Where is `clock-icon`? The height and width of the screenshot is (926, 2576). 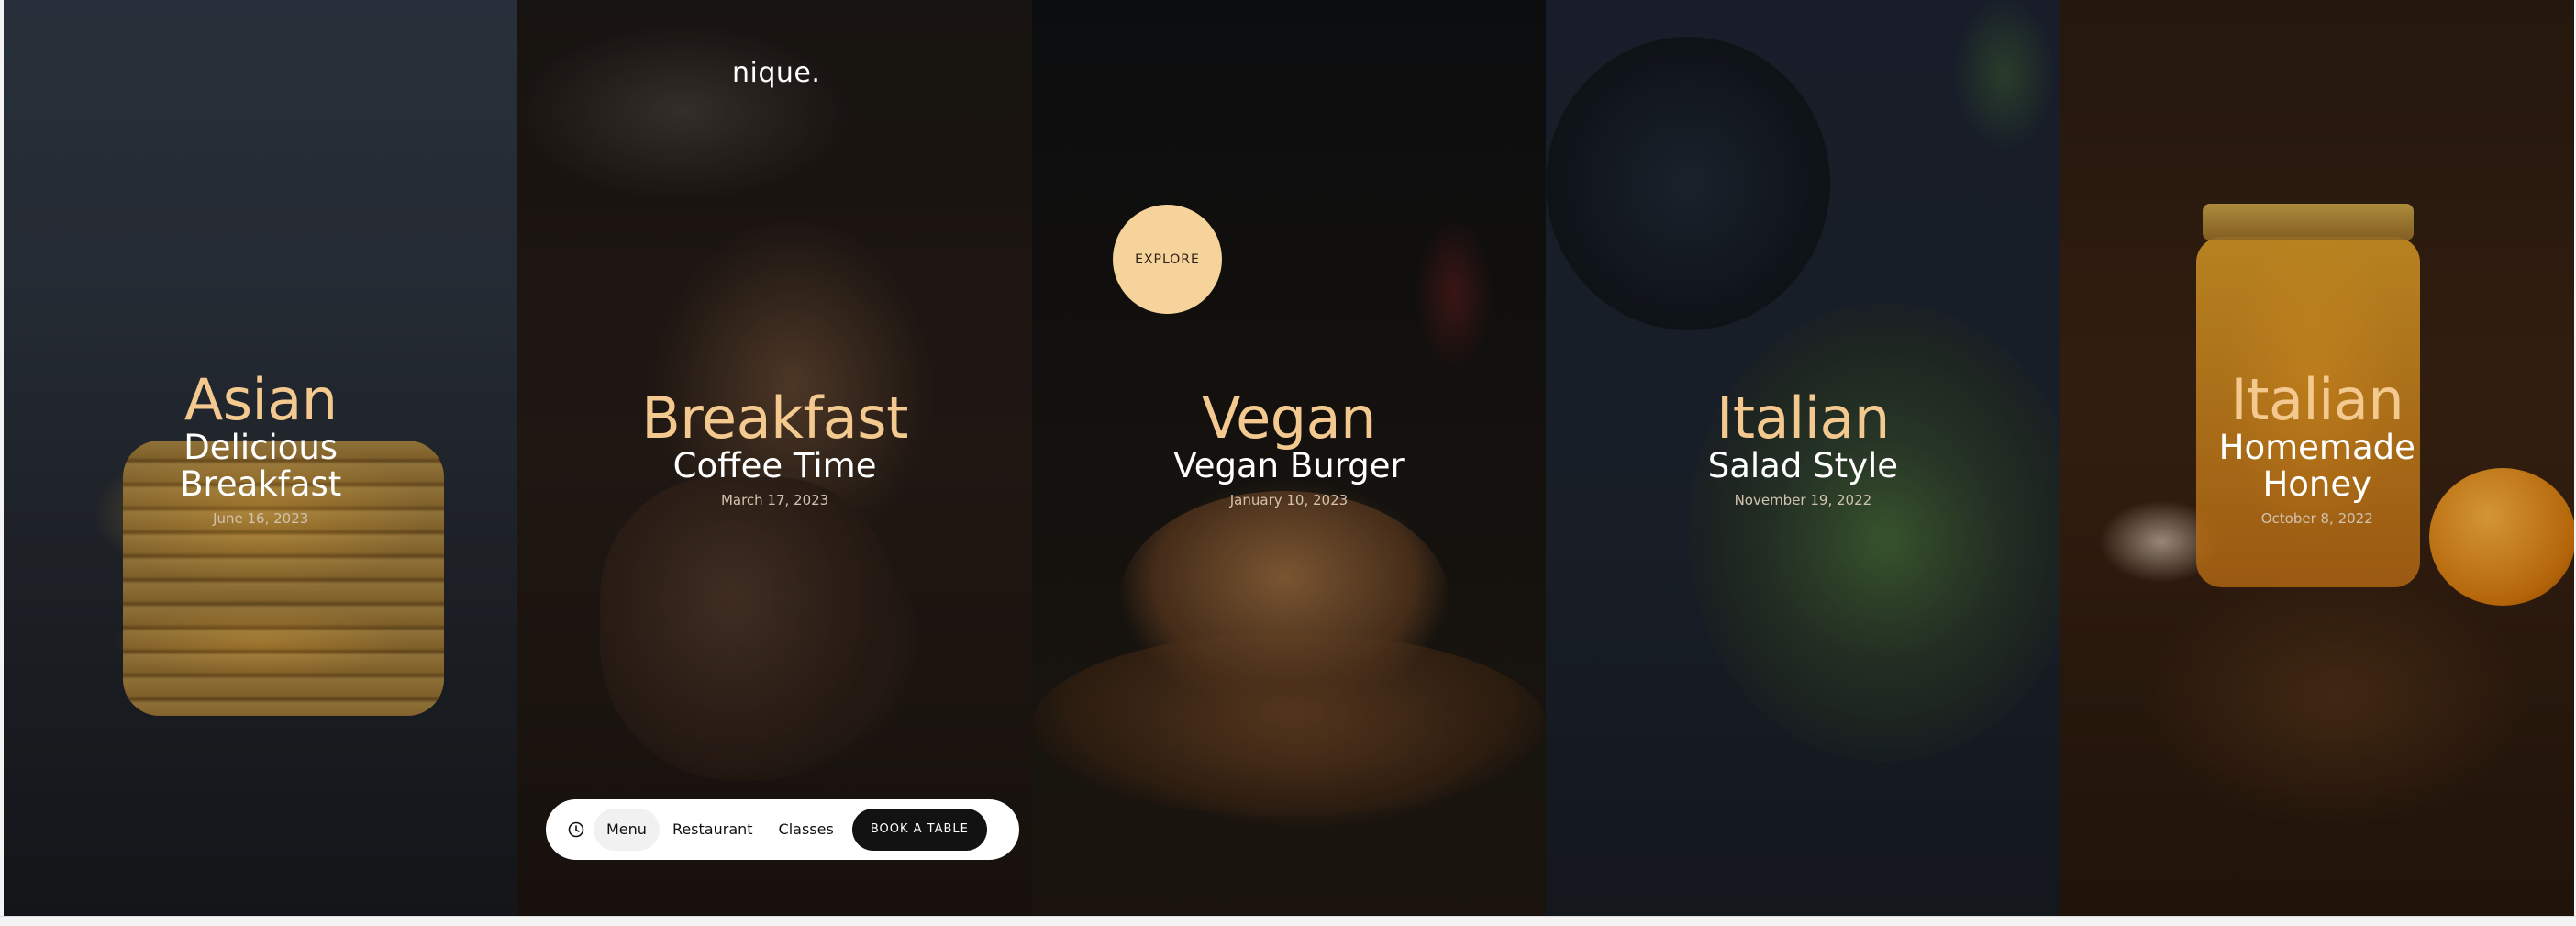 clock-icon is located at coordinates (576, 830).